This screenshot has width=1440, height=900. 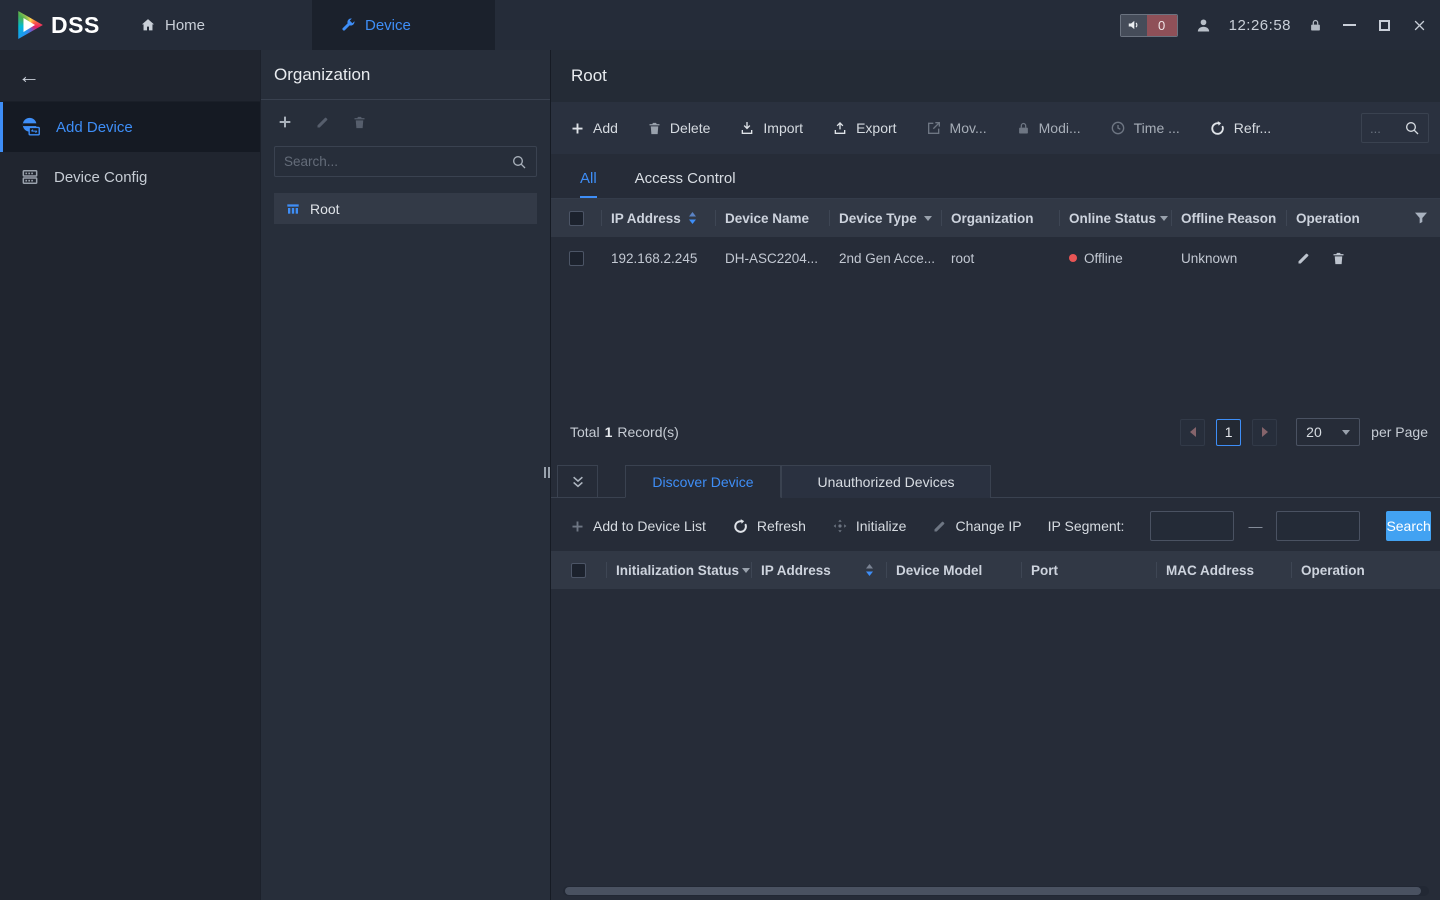 What do you see at coordinates (101, 177) in the screenshot?
I see `sidebar-item-label: Device Config` at bounding box center [101, 177].